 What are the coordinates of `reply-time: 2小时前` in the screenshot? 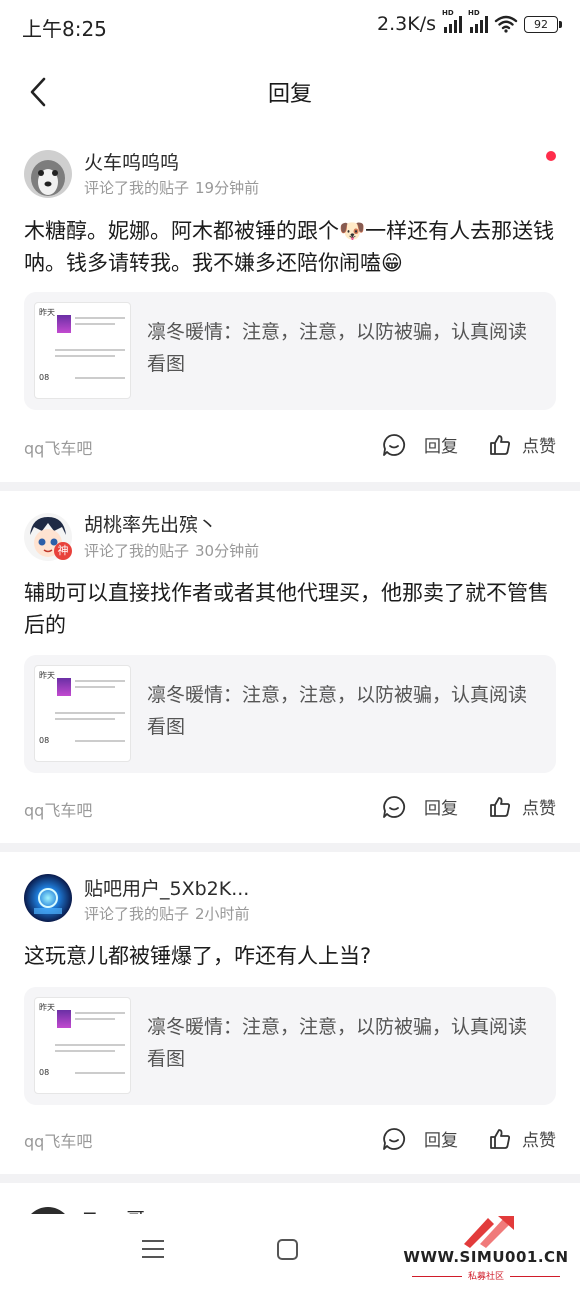 It's located at (222, 914).